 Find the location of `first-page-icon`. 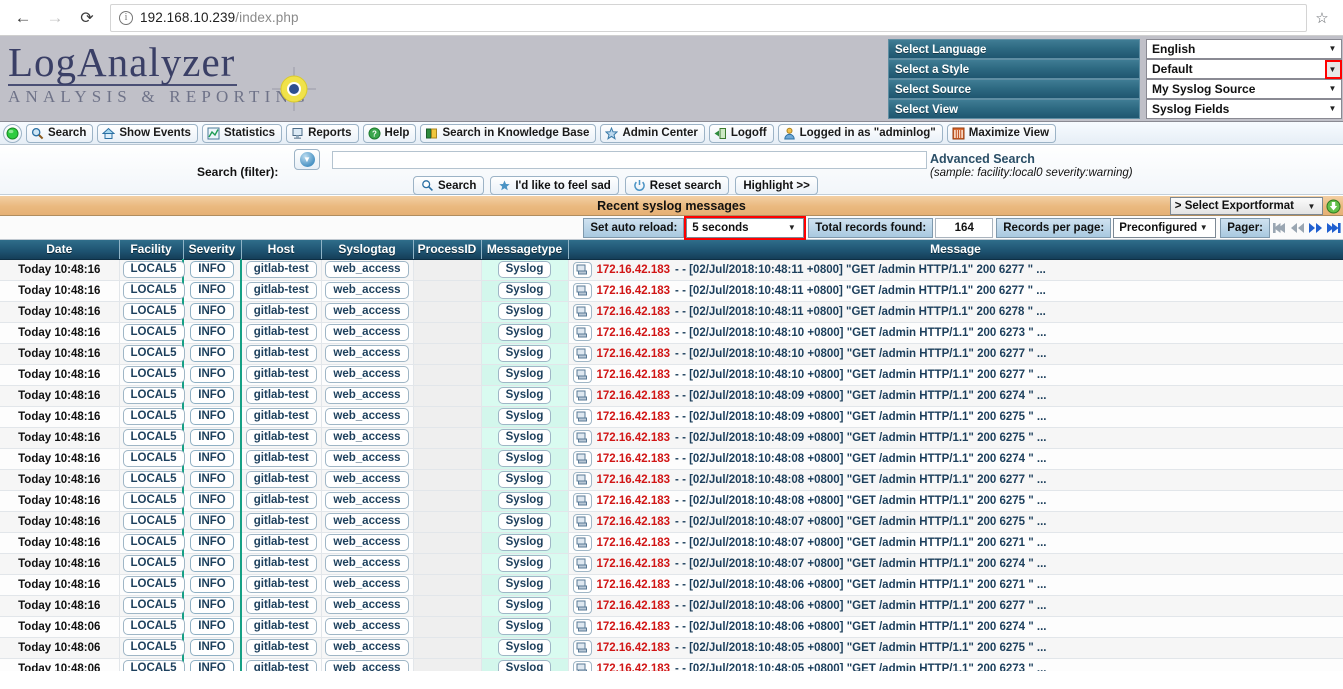

first-page-icon is located at coordinates (1279, 228).